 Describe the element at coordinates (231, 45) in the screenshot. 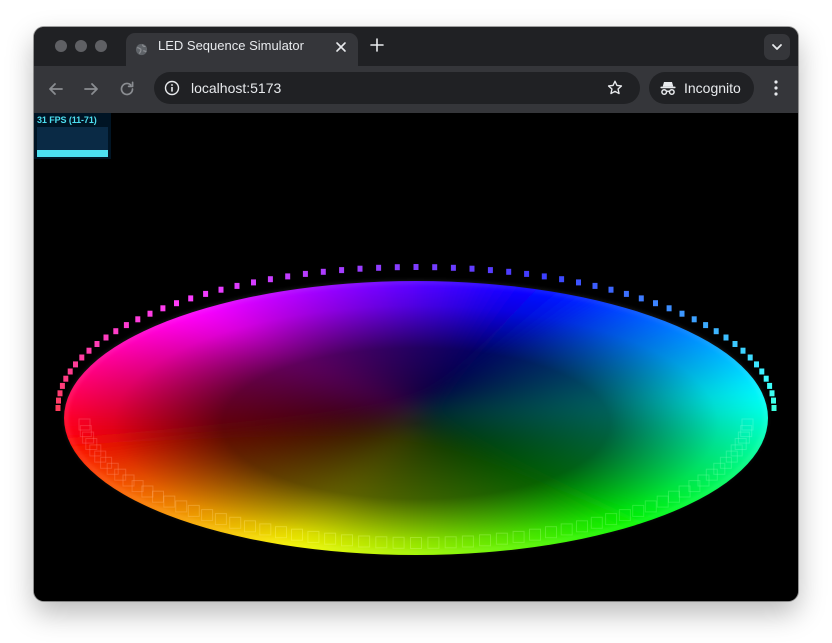

I see `tab-title: LED Sequence Simulator` at that location.